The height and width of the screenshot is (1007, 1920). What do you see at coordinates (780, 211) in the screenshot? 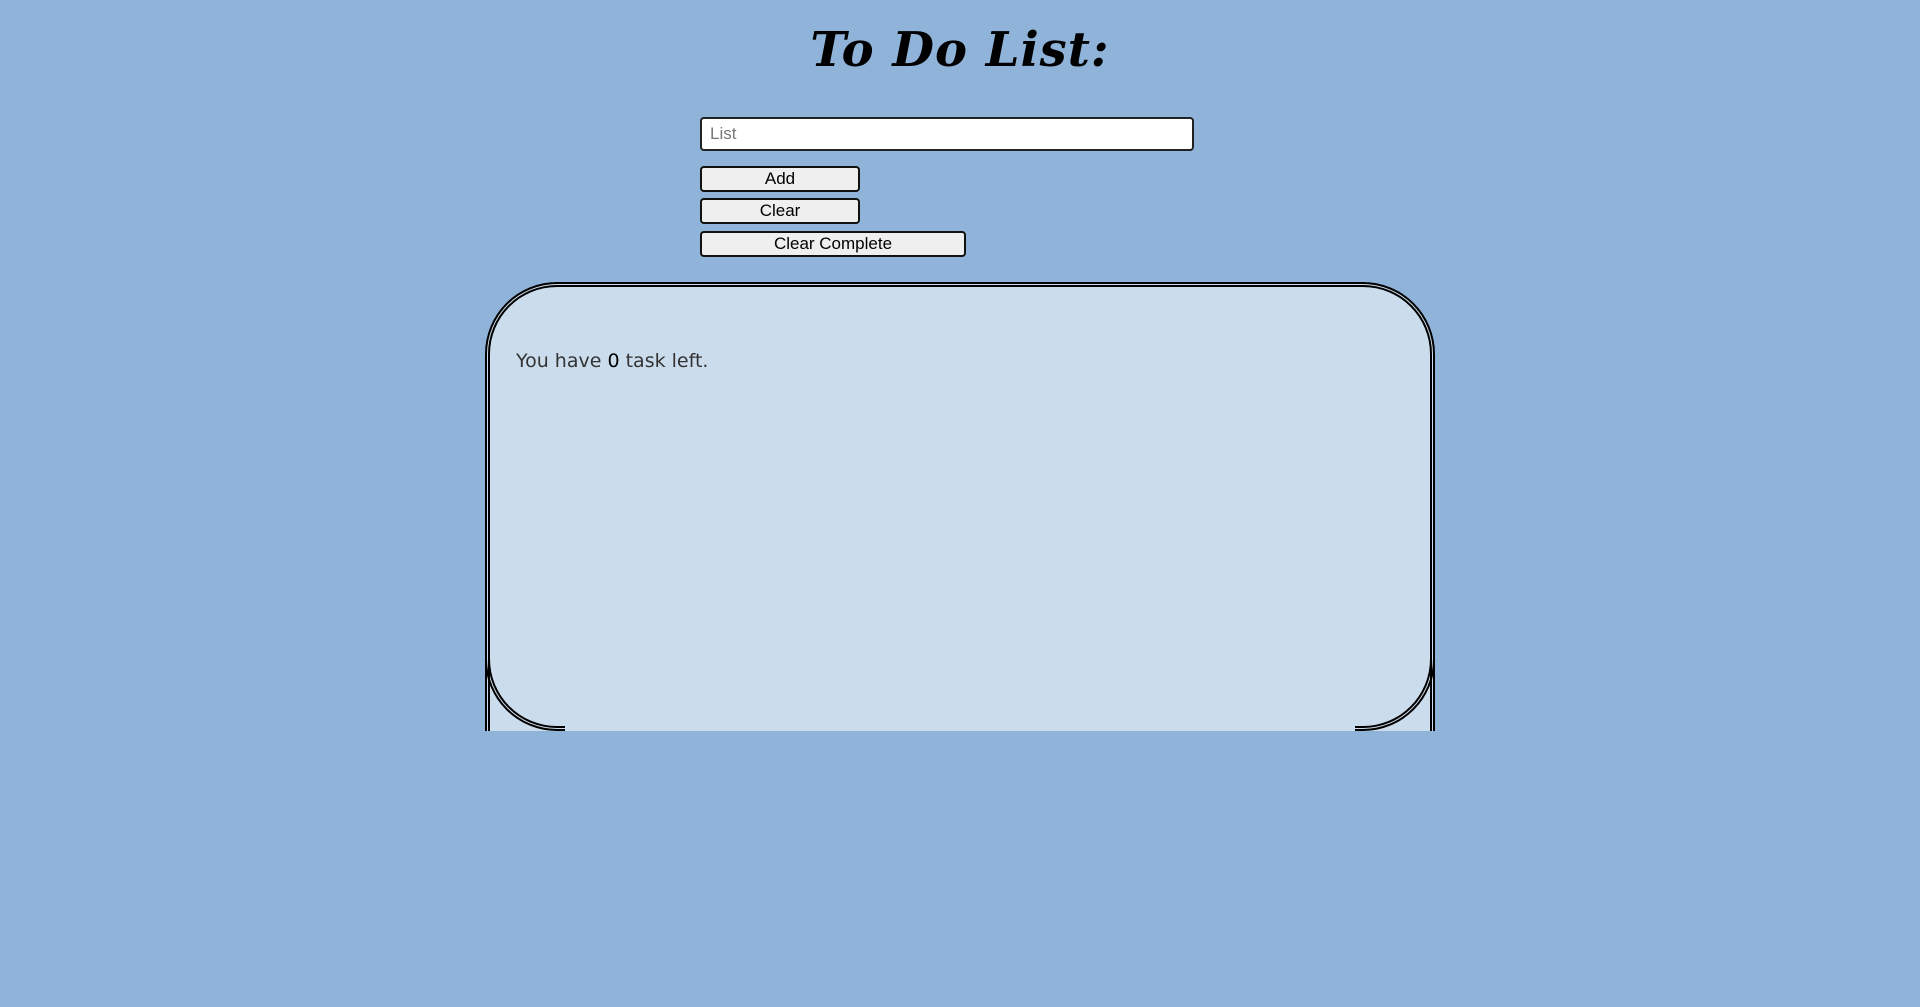
I see `clear-button: Clear` at bounding box center [780, 211].